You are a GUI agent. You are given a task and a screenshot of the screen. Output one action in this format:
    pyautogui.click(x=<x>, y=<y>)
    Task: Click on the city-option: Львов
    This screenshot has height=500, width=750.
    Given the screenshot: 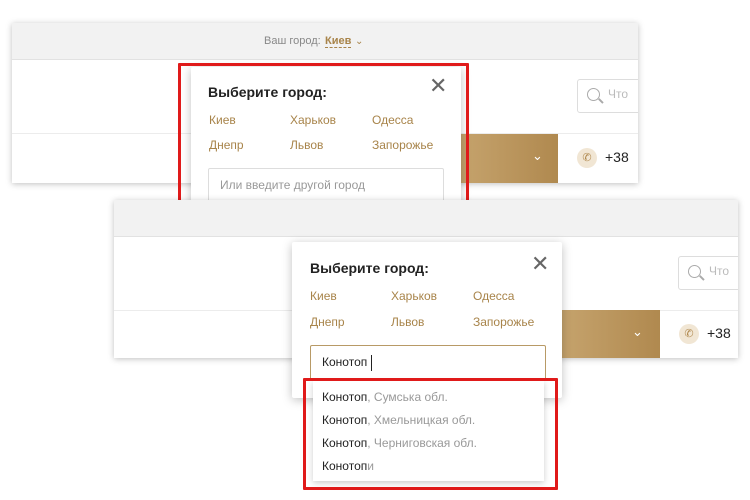 What is the action you would take?
    pyautogui.click(x=407, y=322)
    